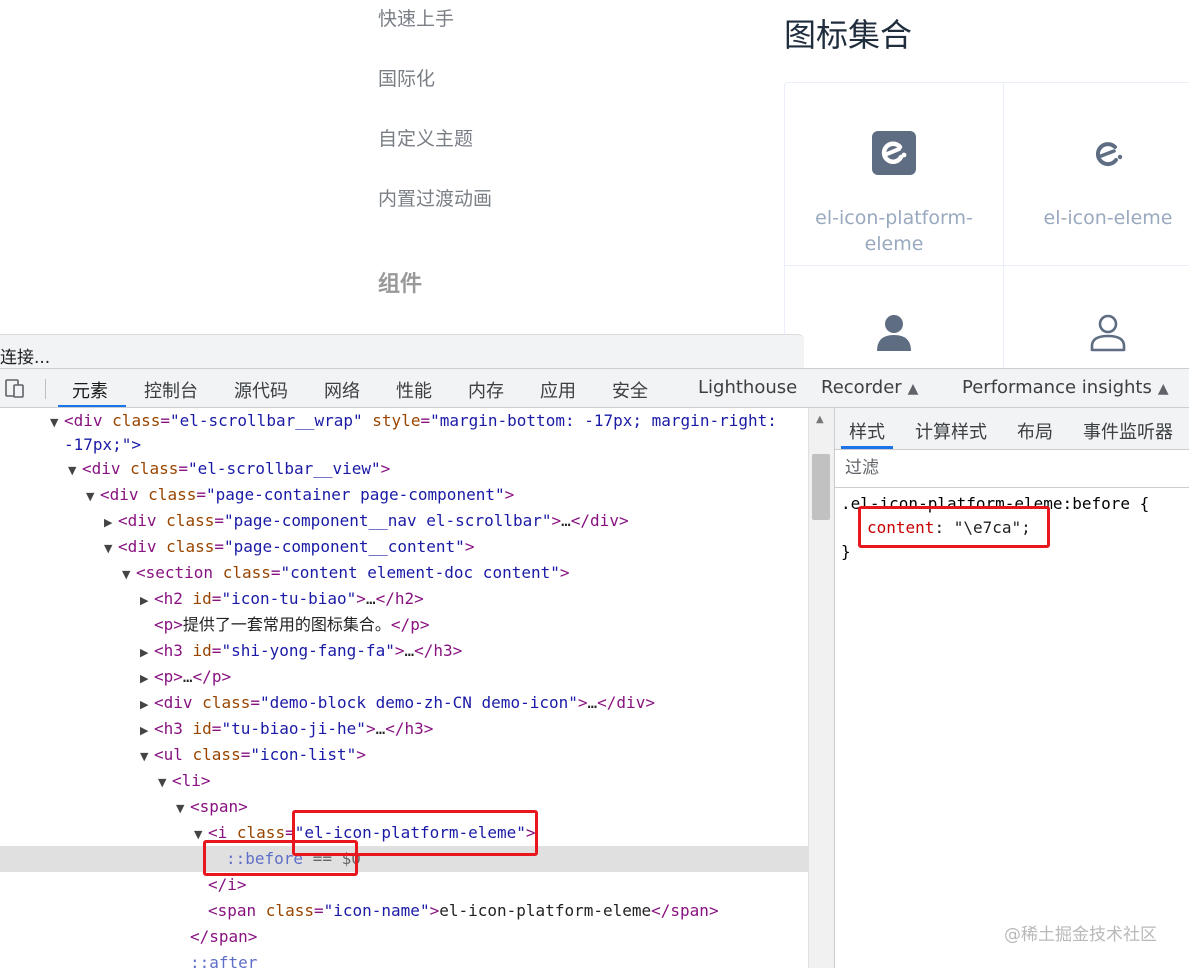 The height and width of the screenshot is (968, 1189). I want to click on tab-separator, so click(45, 389).